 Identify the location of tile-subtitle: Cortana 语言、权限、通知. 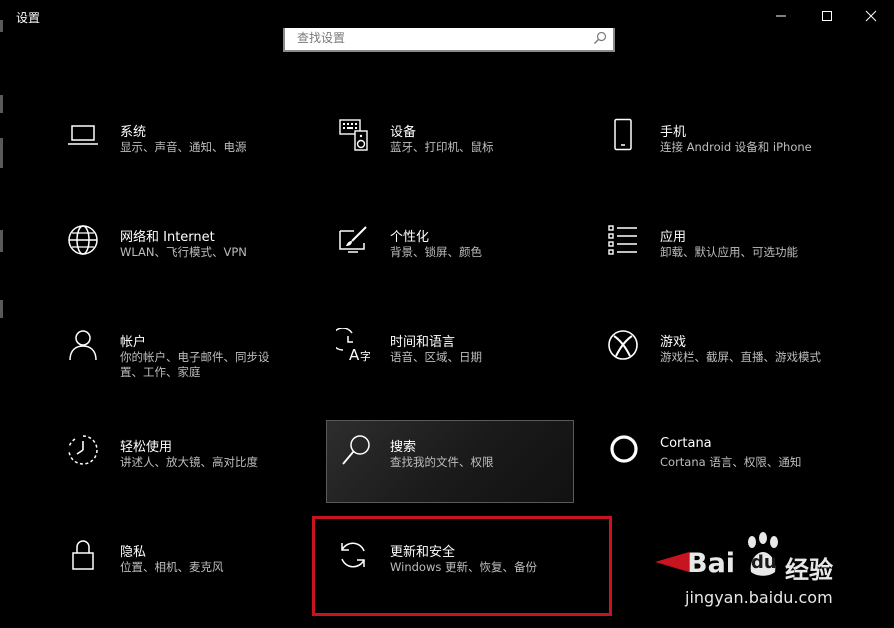
(731, 462).